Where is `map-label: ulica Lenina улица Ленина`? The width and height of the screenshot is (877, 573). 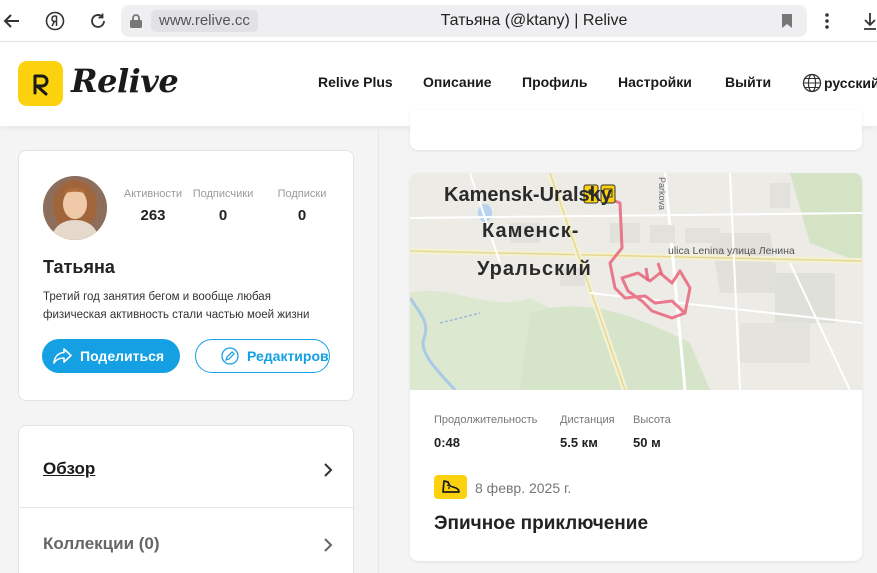 map-label: ulica Lenina улица Ленина is located at coordinates (731, 251).